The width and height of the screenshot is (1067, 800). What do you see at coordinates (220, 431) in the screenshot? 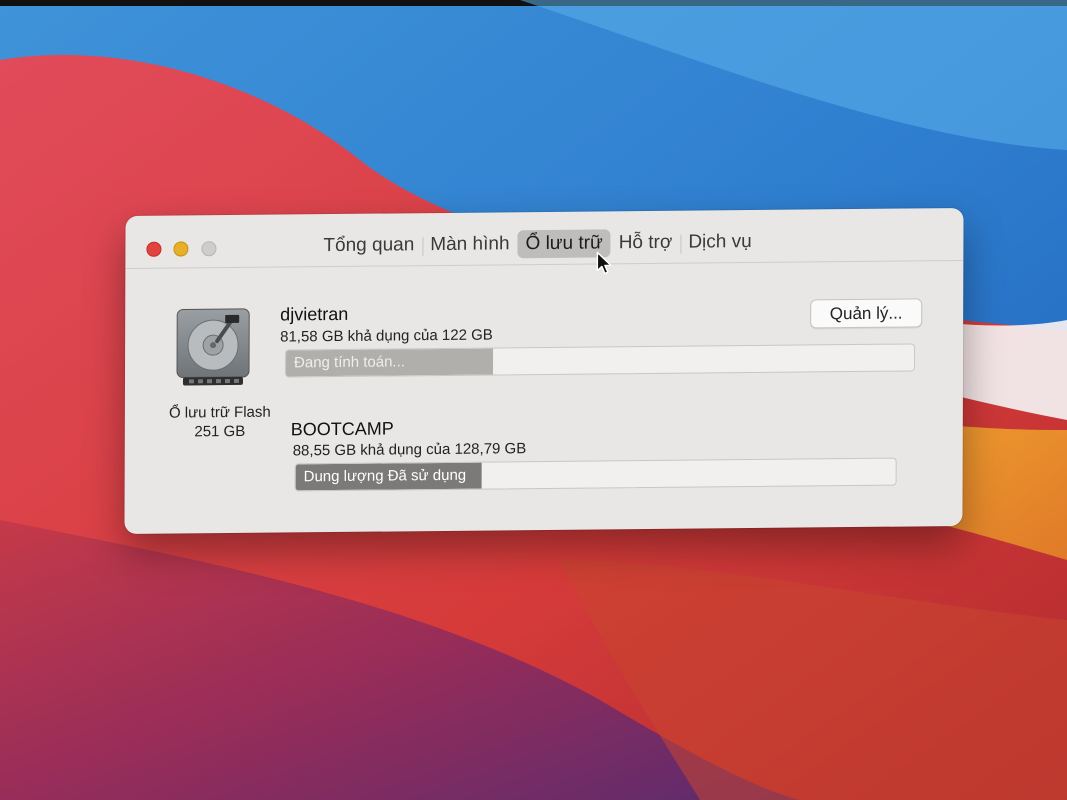
I see `disk-size: 251 GB` at bounding box center [220, 431].